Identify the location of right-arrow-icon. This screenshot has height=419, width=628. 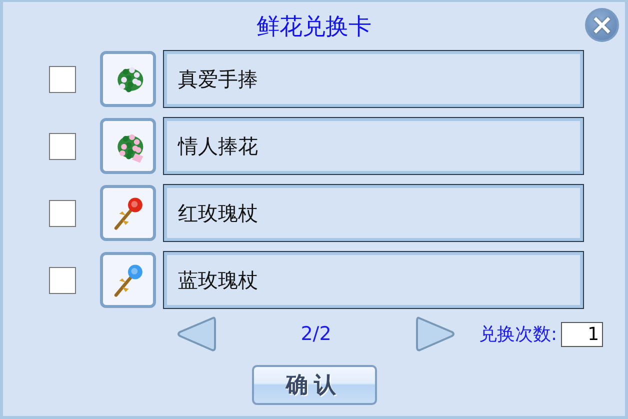
(435, 334).